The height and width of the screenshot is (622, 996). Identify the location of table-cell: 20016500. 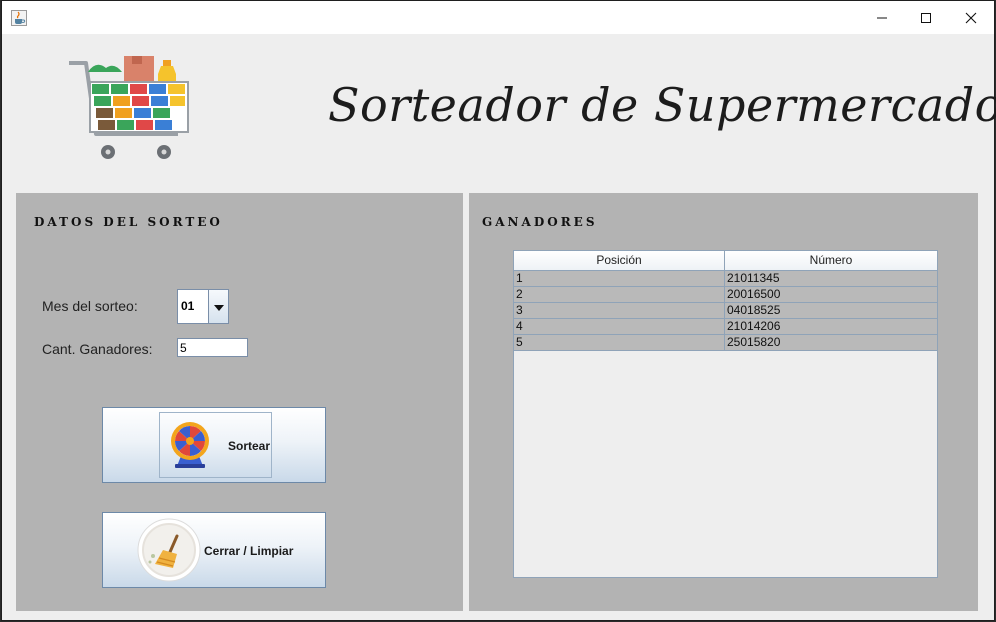
(754, 294).